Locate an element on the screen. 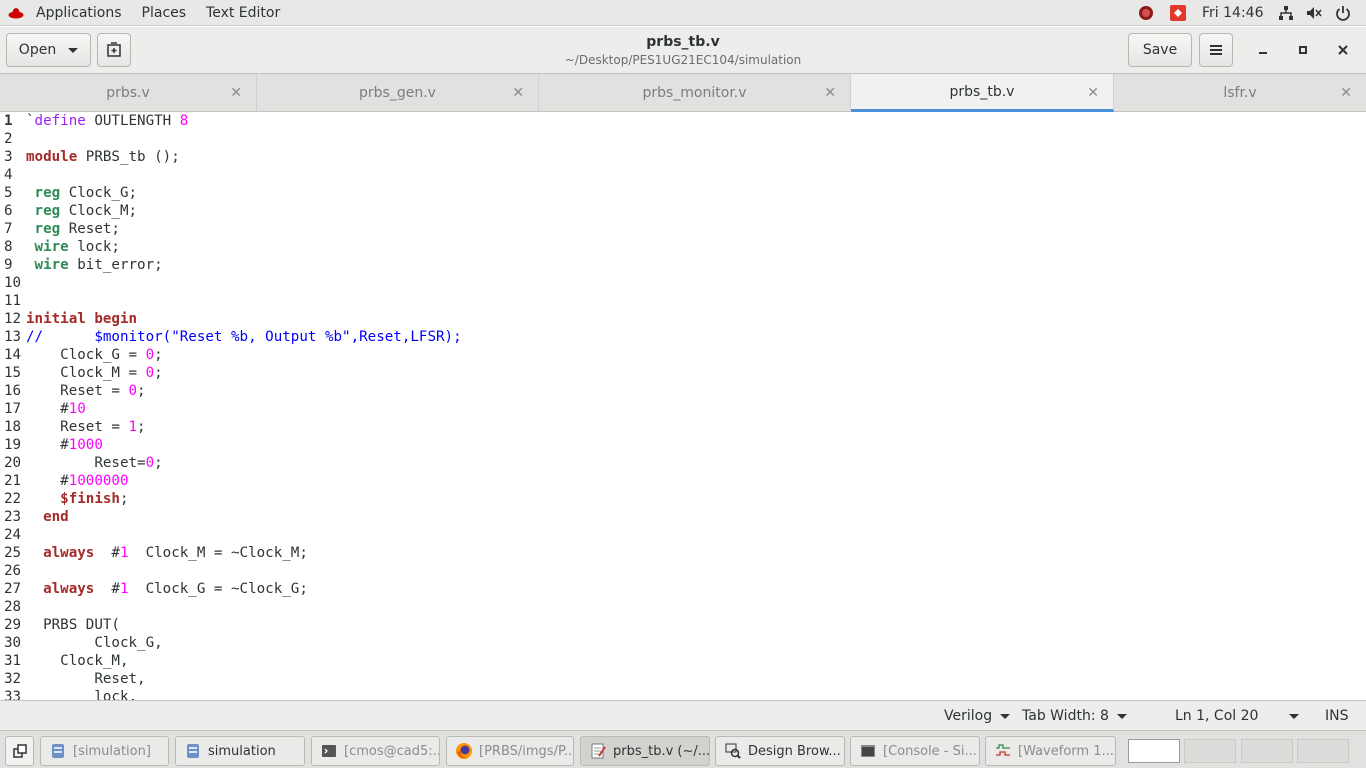 The image size is (1366, 768). code-line: 15 Clock_M = 0; is located at coordinates (683, 373).